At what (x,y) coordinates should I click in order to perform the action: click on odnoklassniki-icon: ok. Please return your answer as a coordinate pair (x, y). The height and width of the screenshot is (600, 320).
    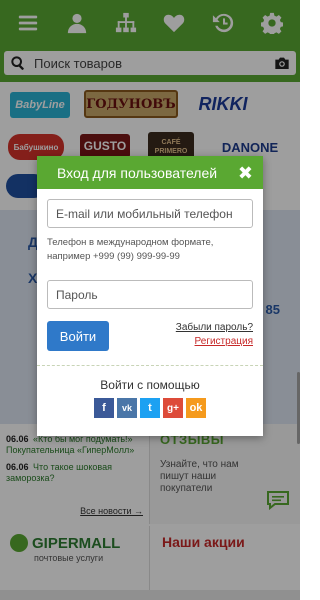
    Looking at the image, I should click on (196, 408).